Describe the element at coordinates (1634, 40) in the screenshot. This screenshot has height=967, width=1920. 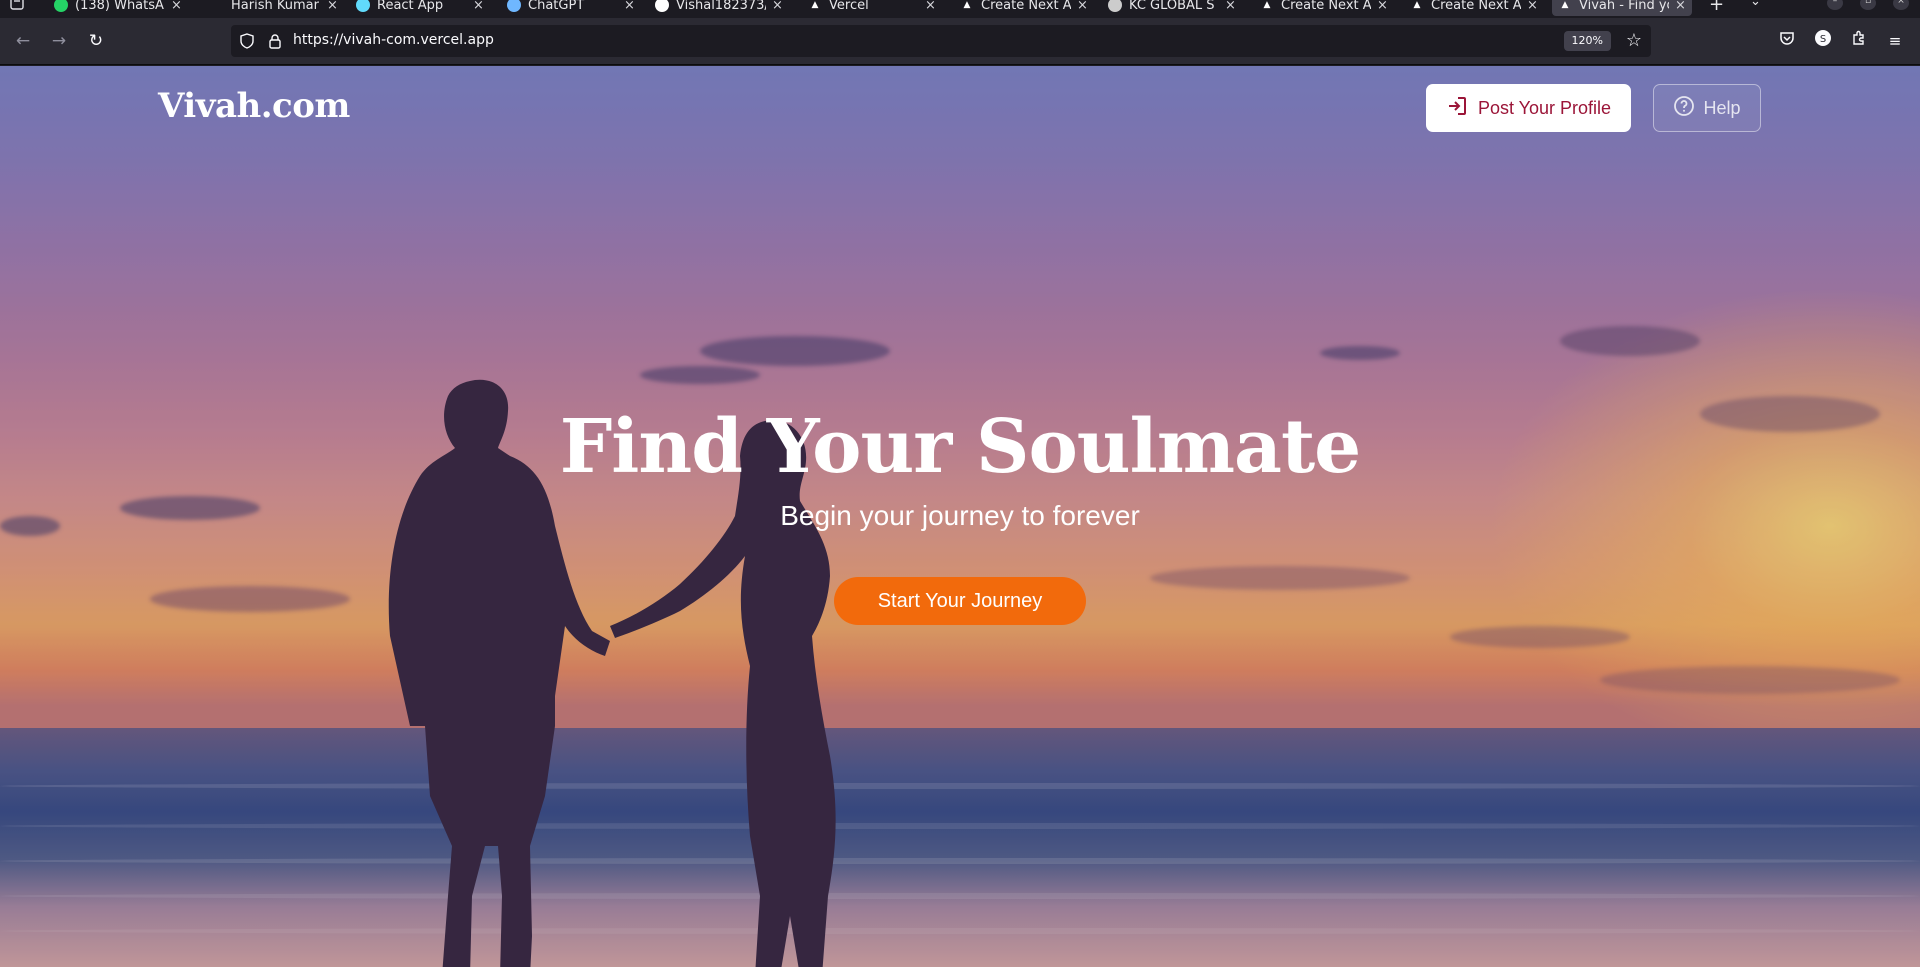
I see `bookmark-star-icon: ☆` at that location.